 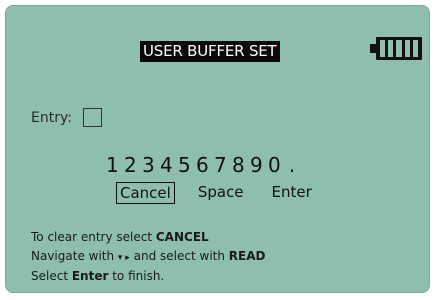 I want to click on screen-title: USER BUFFER SET, so click(x=210, y=51).